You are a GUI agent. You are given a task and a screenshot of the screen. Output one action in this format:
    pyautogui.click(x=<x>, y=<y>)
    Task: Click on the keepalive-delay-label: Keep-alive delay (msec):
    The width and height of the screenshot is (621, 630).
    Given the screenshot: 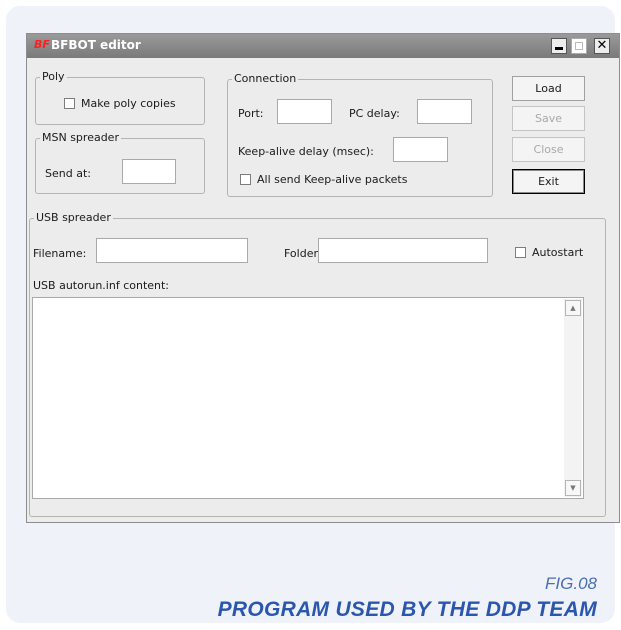 What is the action you would take?
    pyautogui.click(x=306, y=151)
    